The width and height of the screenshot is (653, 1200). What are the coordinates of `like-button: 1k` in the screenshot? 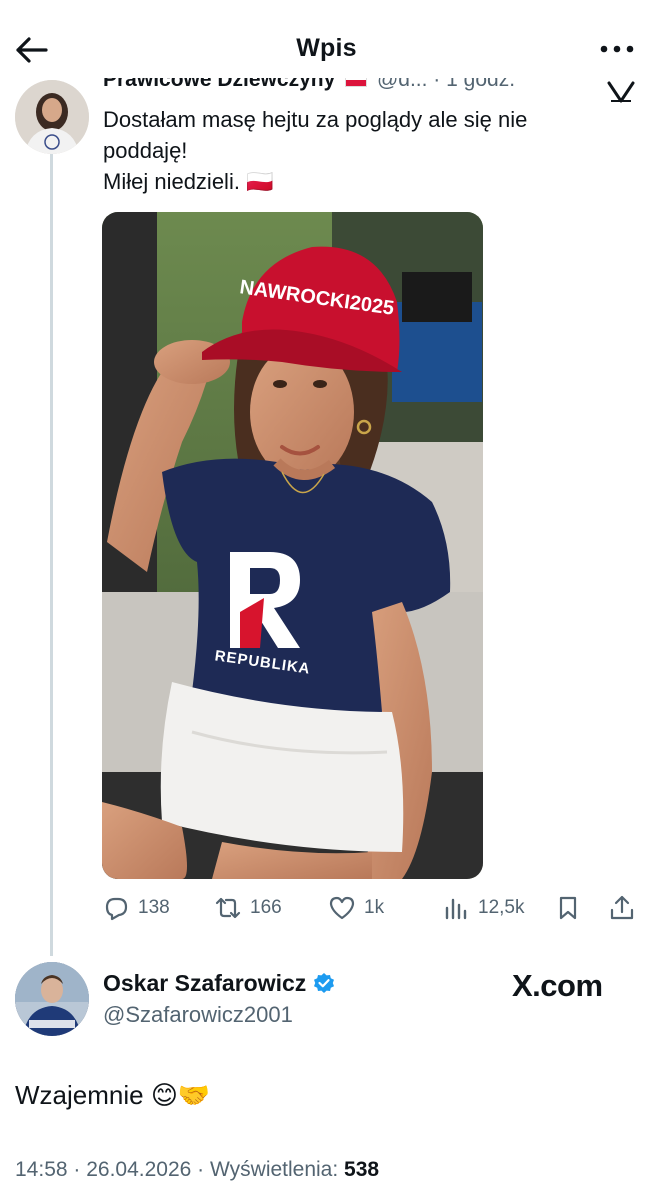 It's located at (356, 908).